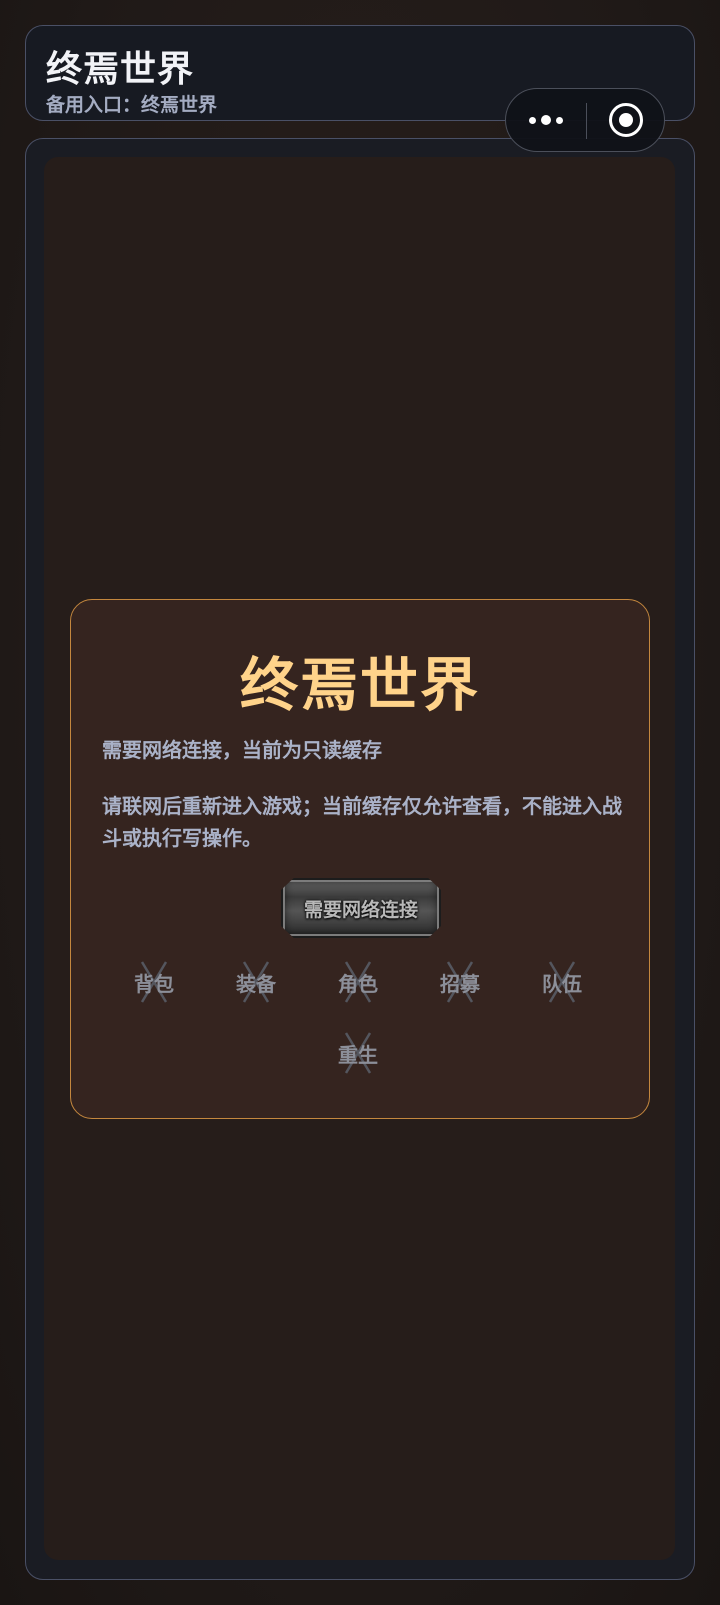 This screenshot has height=1605, width=720. Describe the element at coordinates (120, 69) in the screenshot. I see `app-title: 终焉世界` at that location.